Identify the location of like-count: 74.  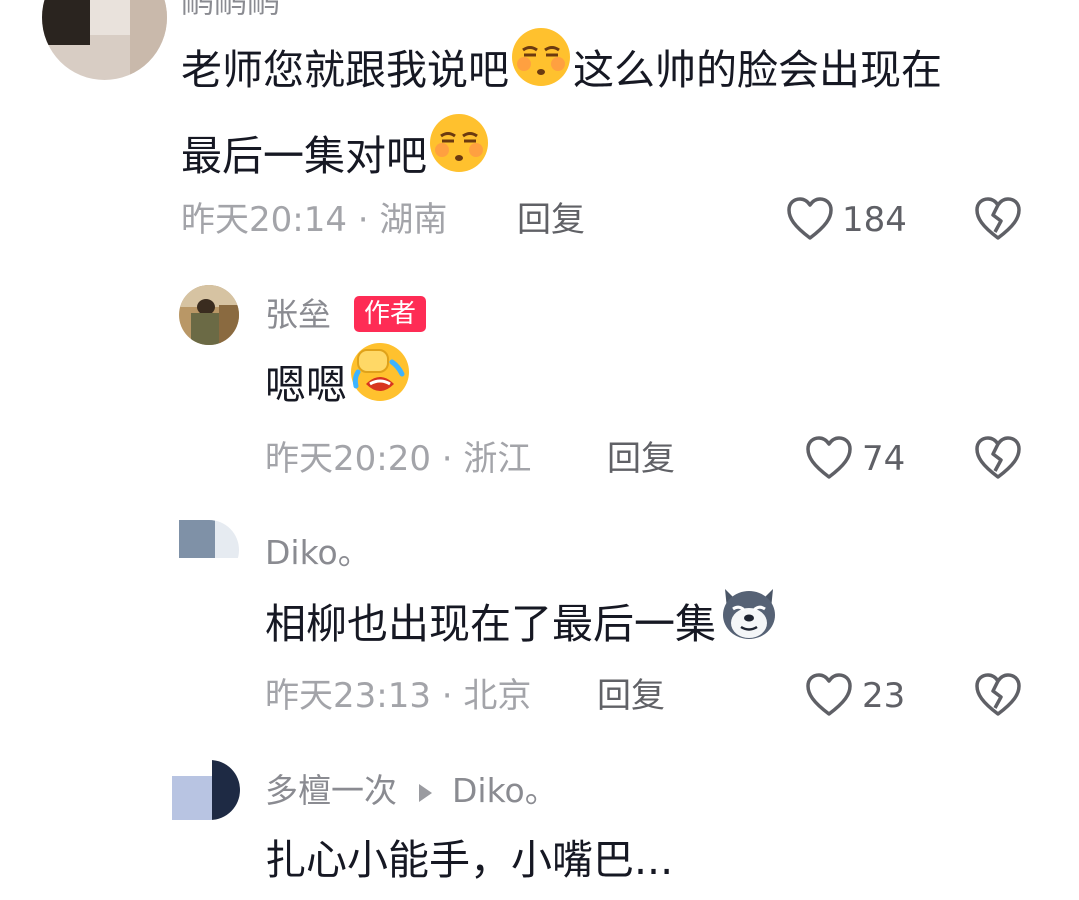
(884, 459).